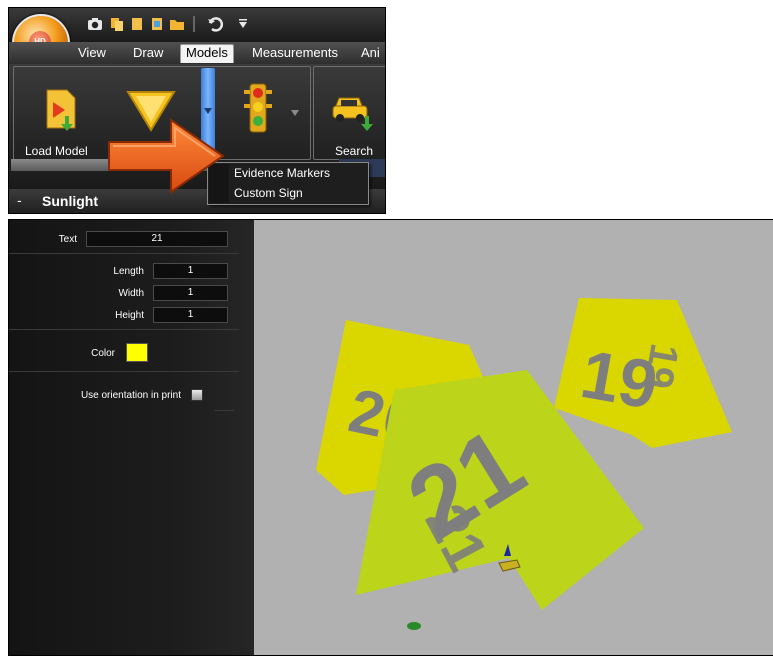 Image resolution: width=773 pixels, height=656 pixels. What do you see at coordinates (95, 24) in the screenshot?
I see `camera-icon` at bounding box center [95, 24].